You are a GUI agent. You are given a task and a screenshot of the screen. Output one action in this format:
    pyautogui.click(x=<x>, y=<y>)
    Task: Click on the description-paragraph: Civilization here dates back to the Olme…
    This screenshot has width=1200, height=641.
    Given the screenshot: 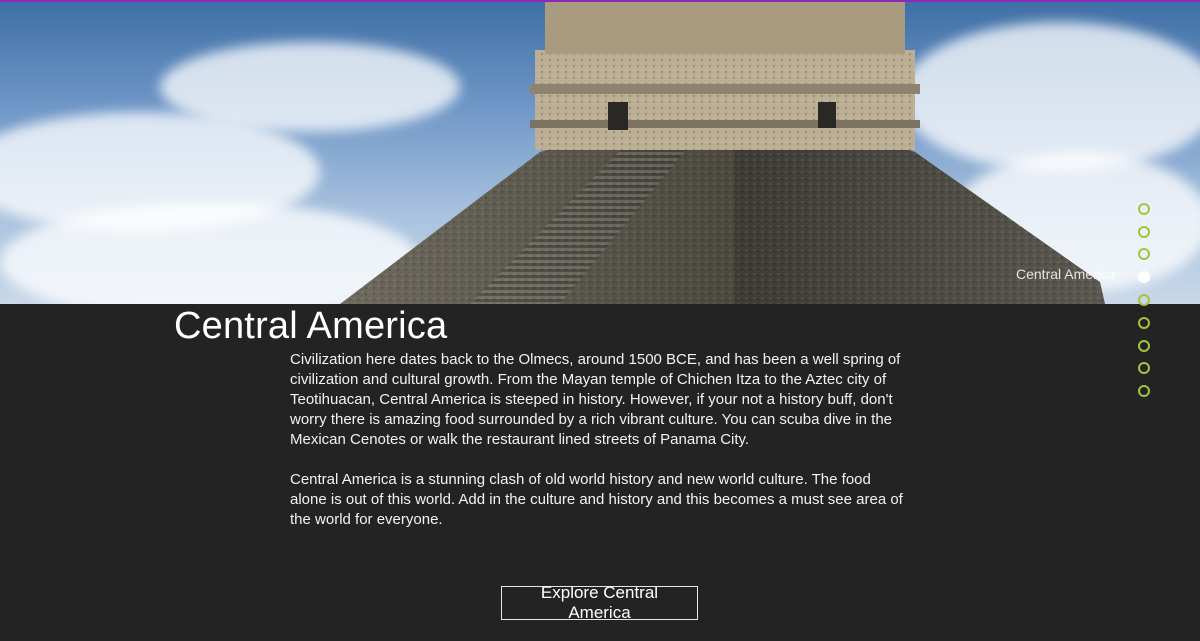 What is the action you would take?
    pyautogui.click(x=595, y=399)
    